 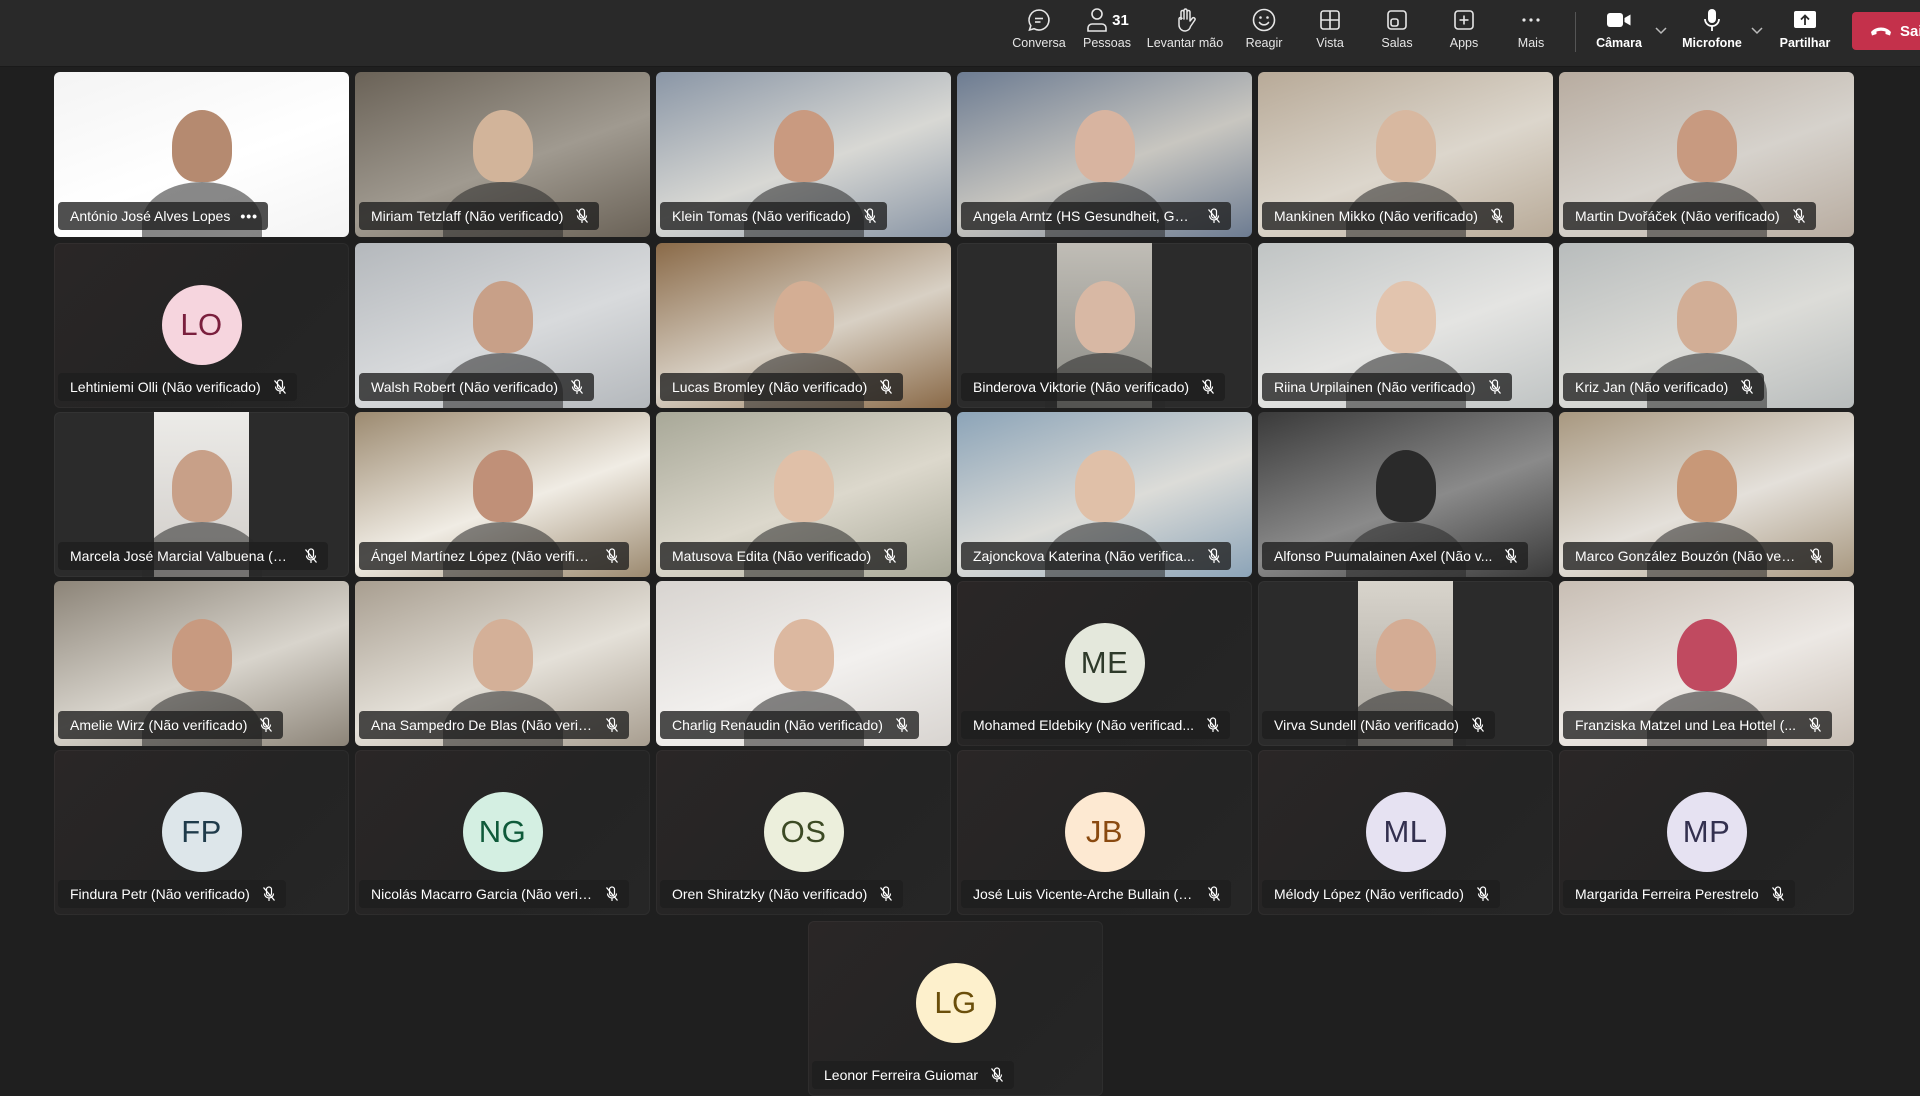 What do you see at coordinates (1039, 33) in the screenshot?
I see `chat-button: Conversa` at bounding box center [1039, 33].